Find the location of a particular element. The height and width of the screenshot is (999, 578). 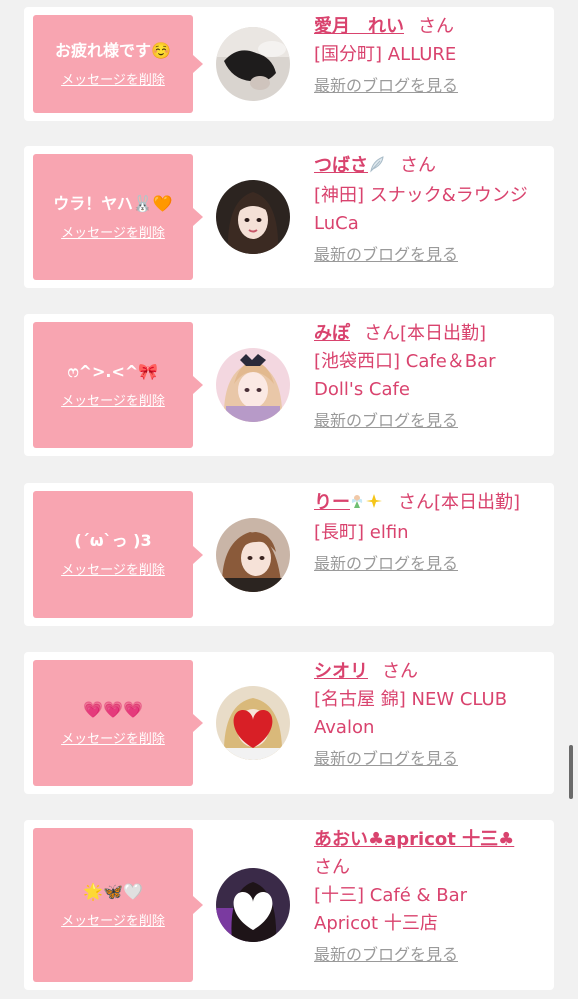

shop-name: [長町] elfin is located at coordinates (361, 532).